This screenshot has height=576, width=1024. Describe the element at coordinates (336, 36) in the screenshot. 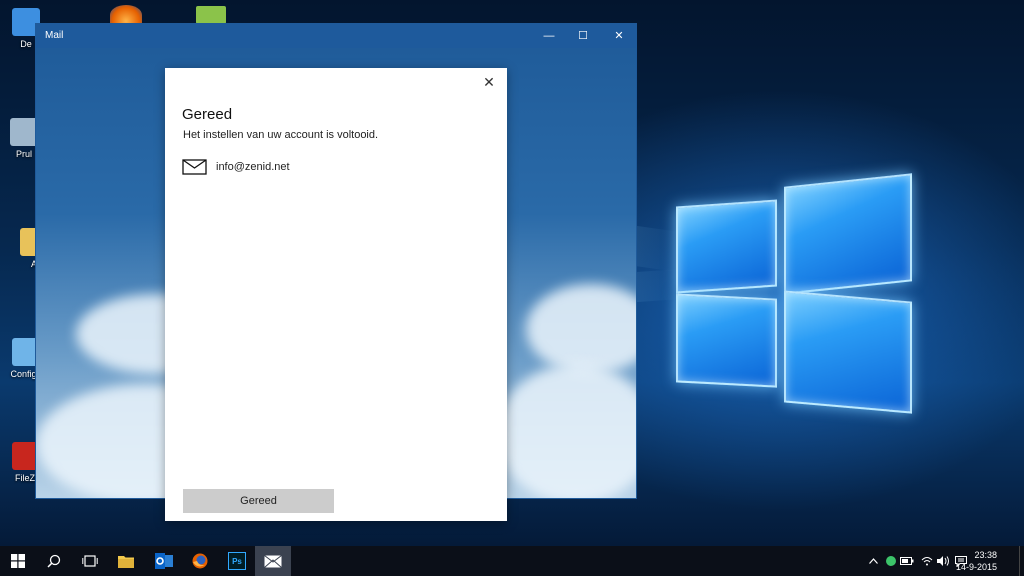

I see `window-titlebar: Mail — ☐ ✕` at that location.